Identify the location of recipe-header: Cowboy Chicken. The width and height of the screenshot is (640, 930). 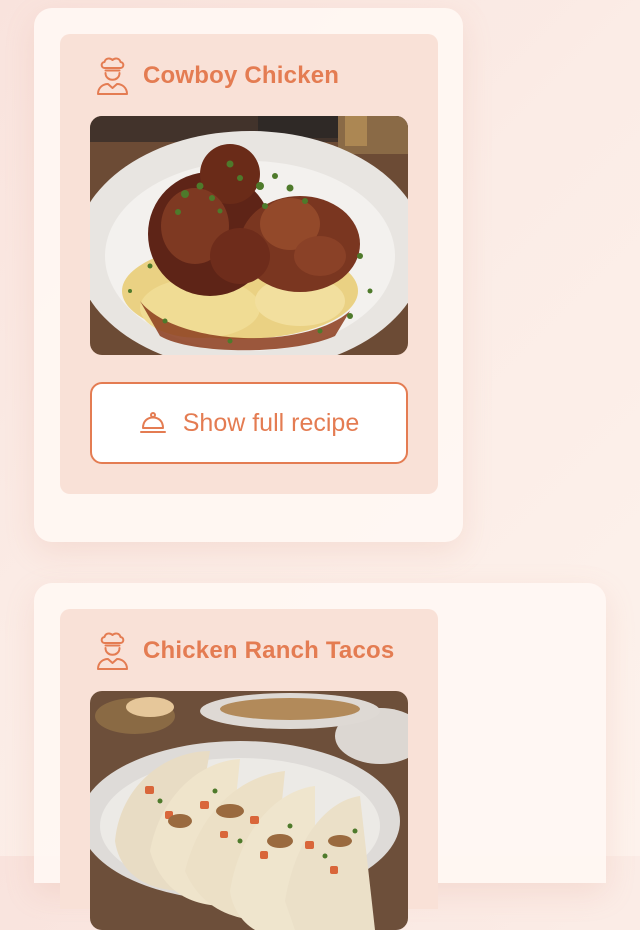
(216, 76).